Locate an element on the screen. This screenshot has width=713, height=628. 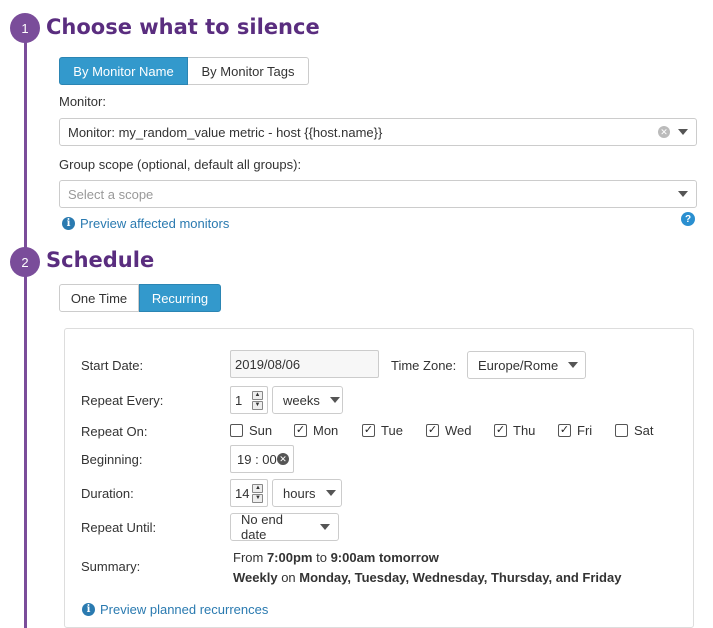
beginning-time-input: 19 : 00 ✕ is located at coordinates (262, 459).